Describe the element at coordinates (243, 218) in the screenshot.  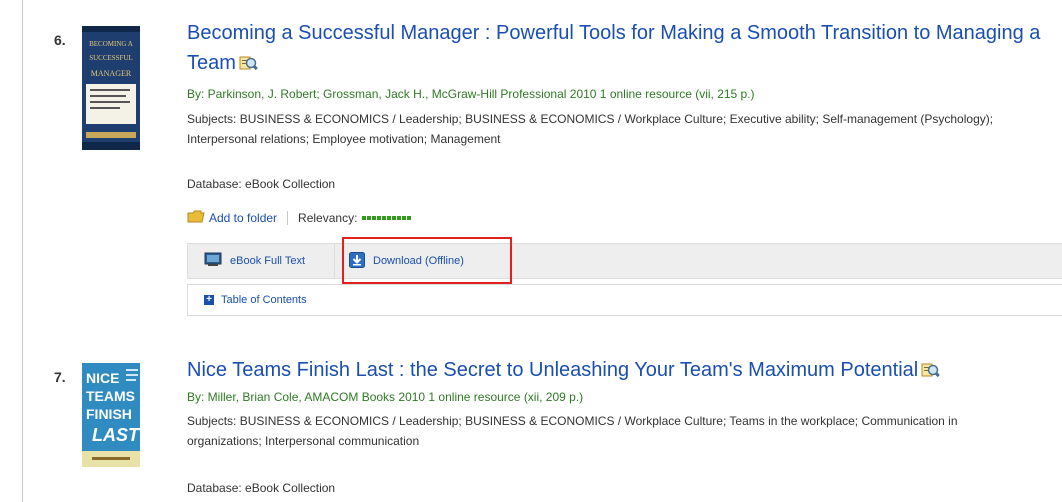
I see `add-to-folder-label: Add to folder` at that location.